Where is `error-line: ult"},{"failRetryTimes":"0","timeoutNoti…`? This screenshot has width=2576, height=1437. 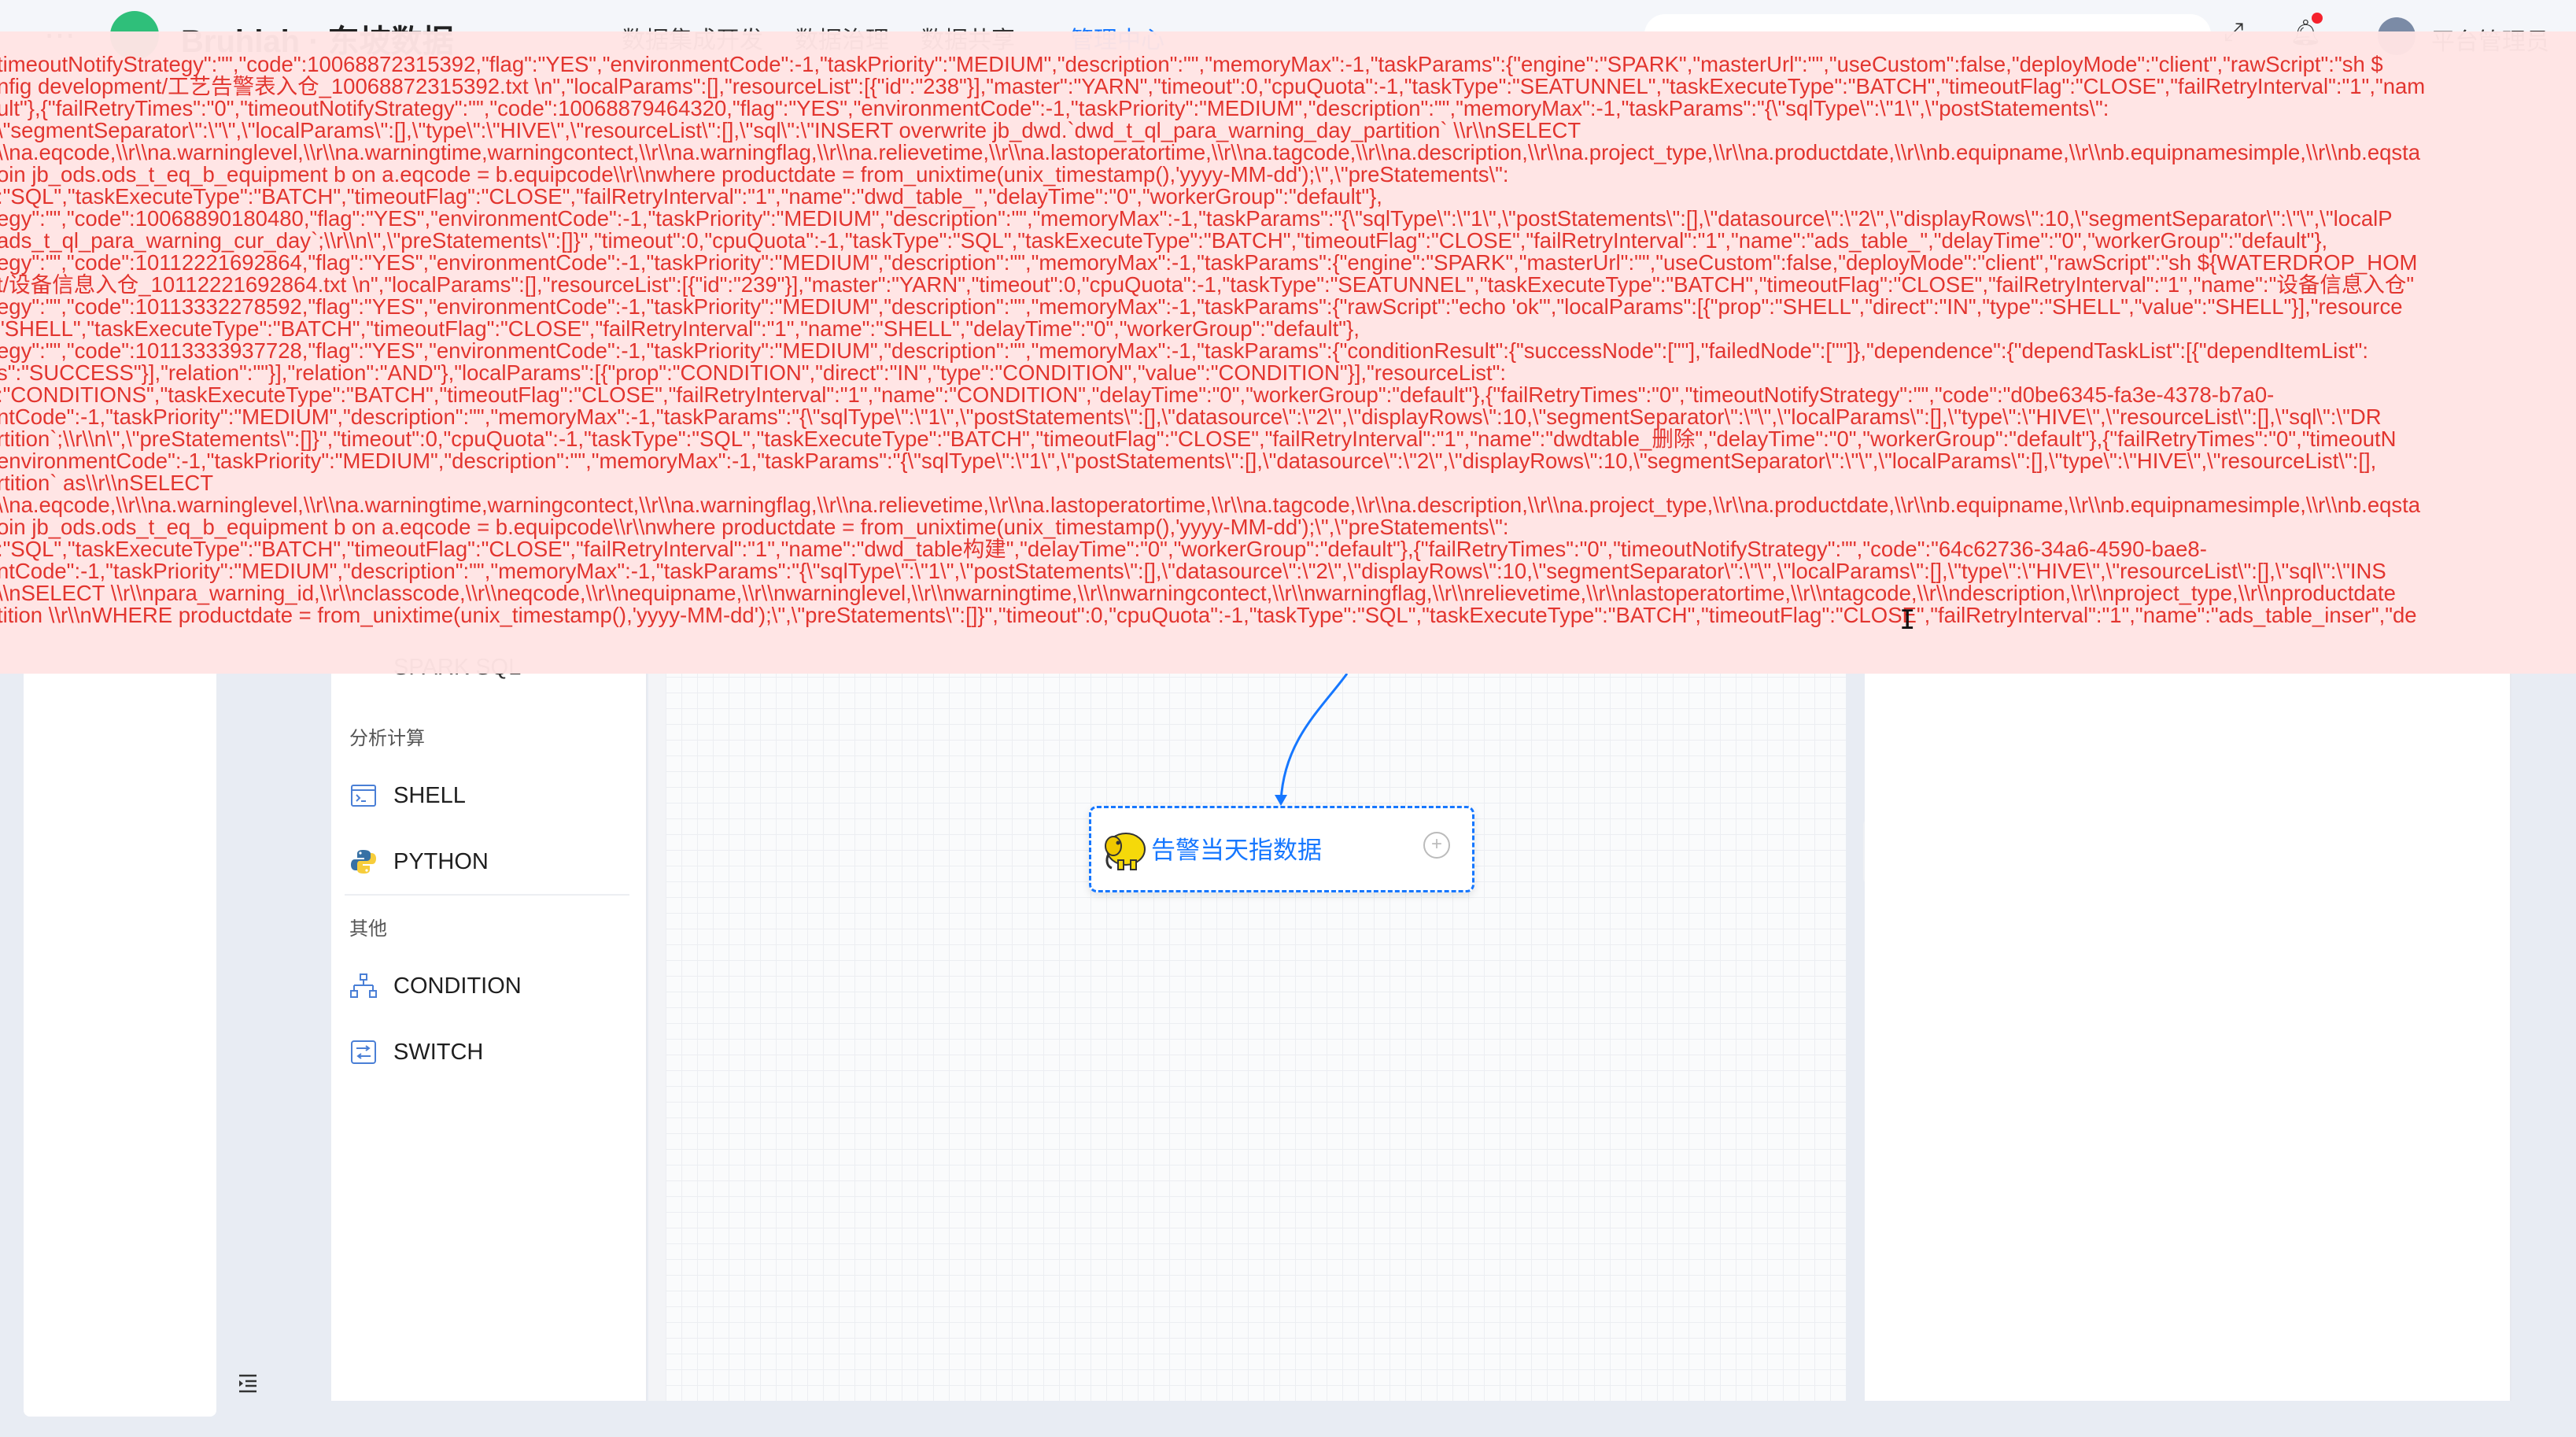
error-line: ult"},{"failRetryTimes":"0","timeoutNoti… is located at coordinates (1054, 108).